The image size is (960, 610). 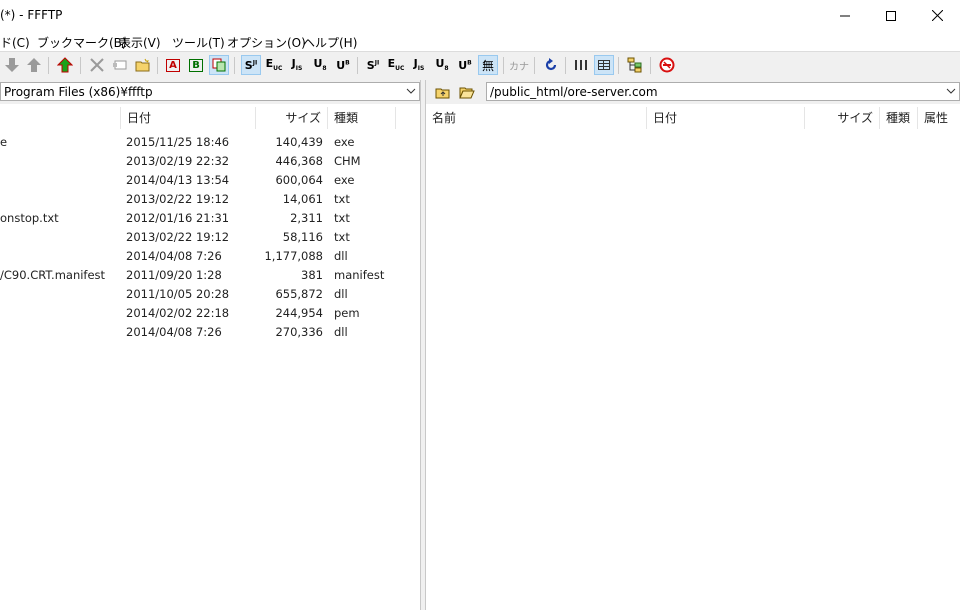 I want to click on local-col-date: 日付, so click(x=188, y=118).